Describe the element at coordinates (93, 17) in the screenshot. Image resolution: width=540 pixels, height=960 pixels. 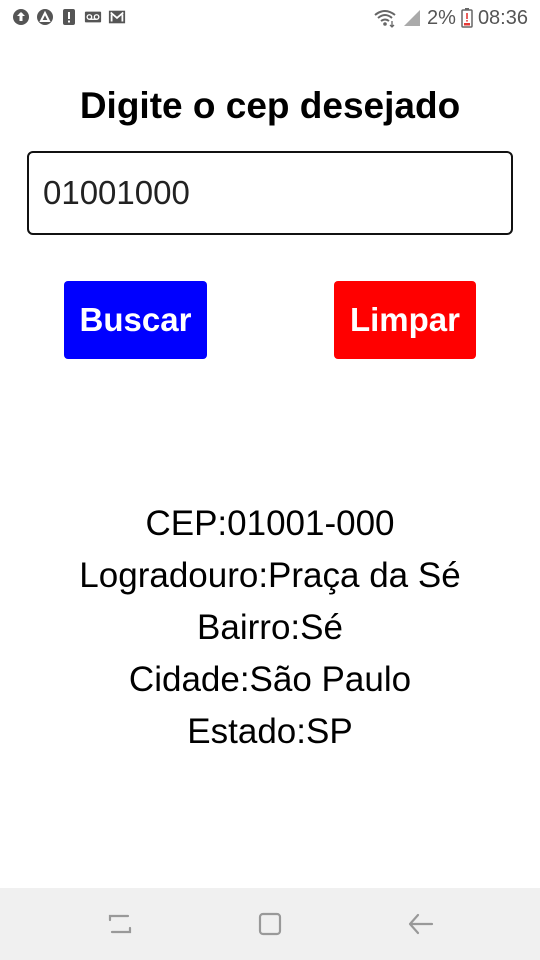
I see `voicemail-icon` at that location.